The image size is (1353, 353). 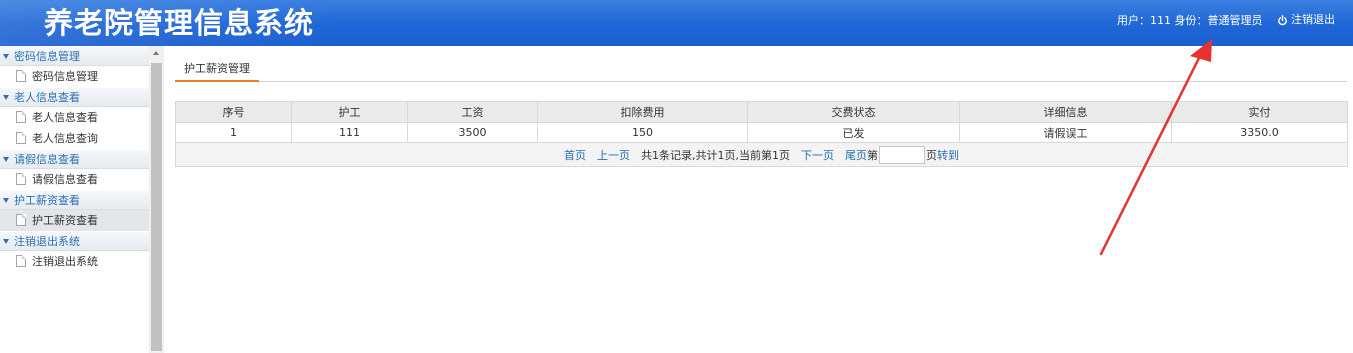 I want to click on sidebar-item-password-info: 密码信息管理, so click(x=74, y=76).